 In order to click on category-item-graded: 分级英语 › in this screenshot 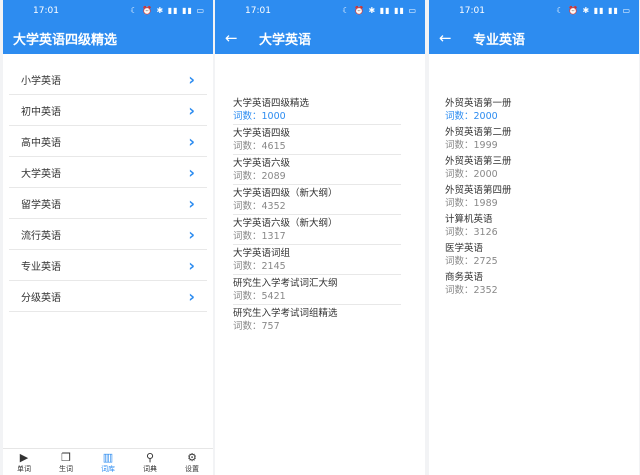, I will do `click(108, 296)`.